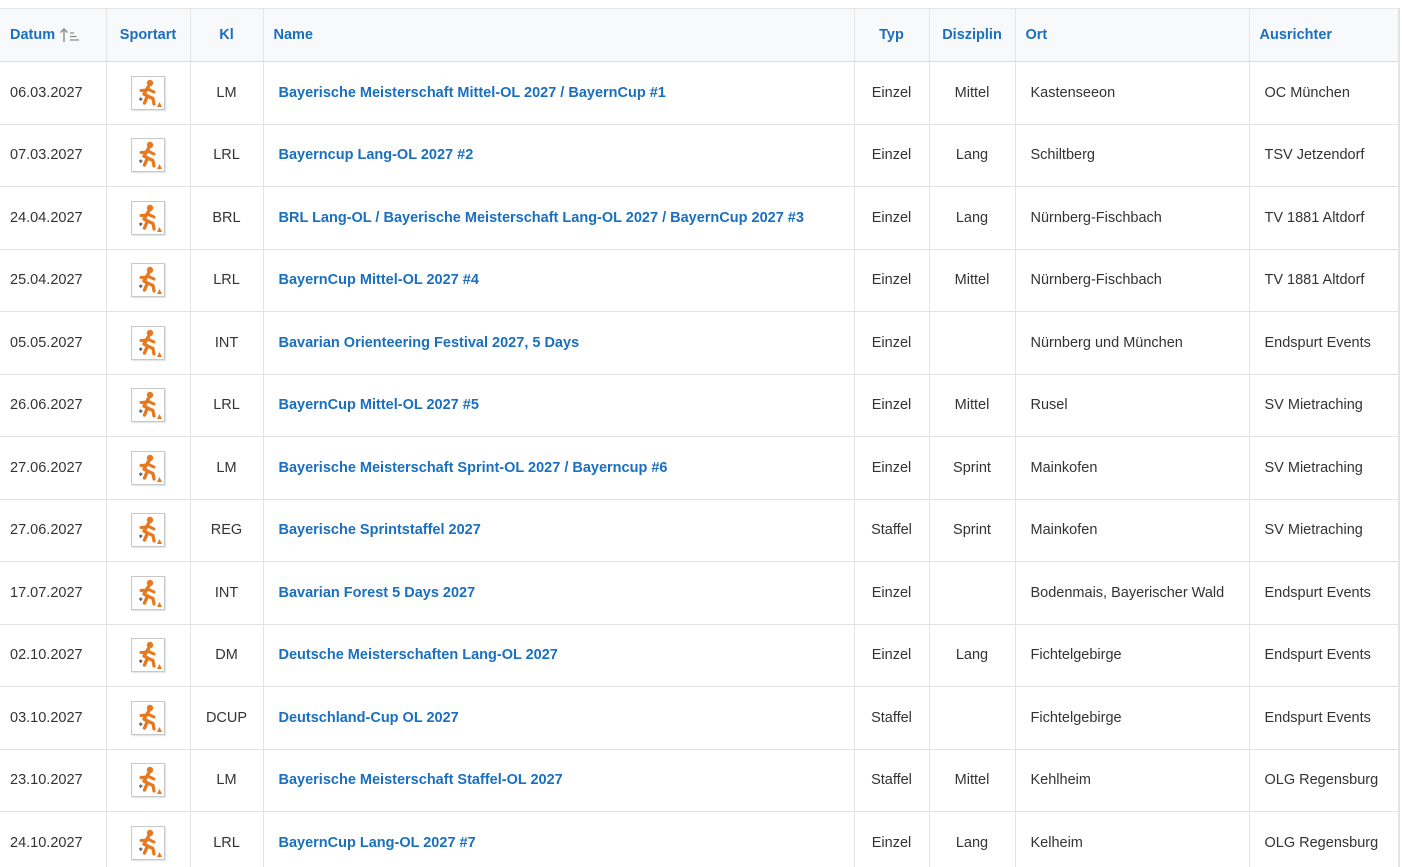 This screenshot has height=867, width=1402. I want to click on column-header-kl: Kl, so click(227, 35).